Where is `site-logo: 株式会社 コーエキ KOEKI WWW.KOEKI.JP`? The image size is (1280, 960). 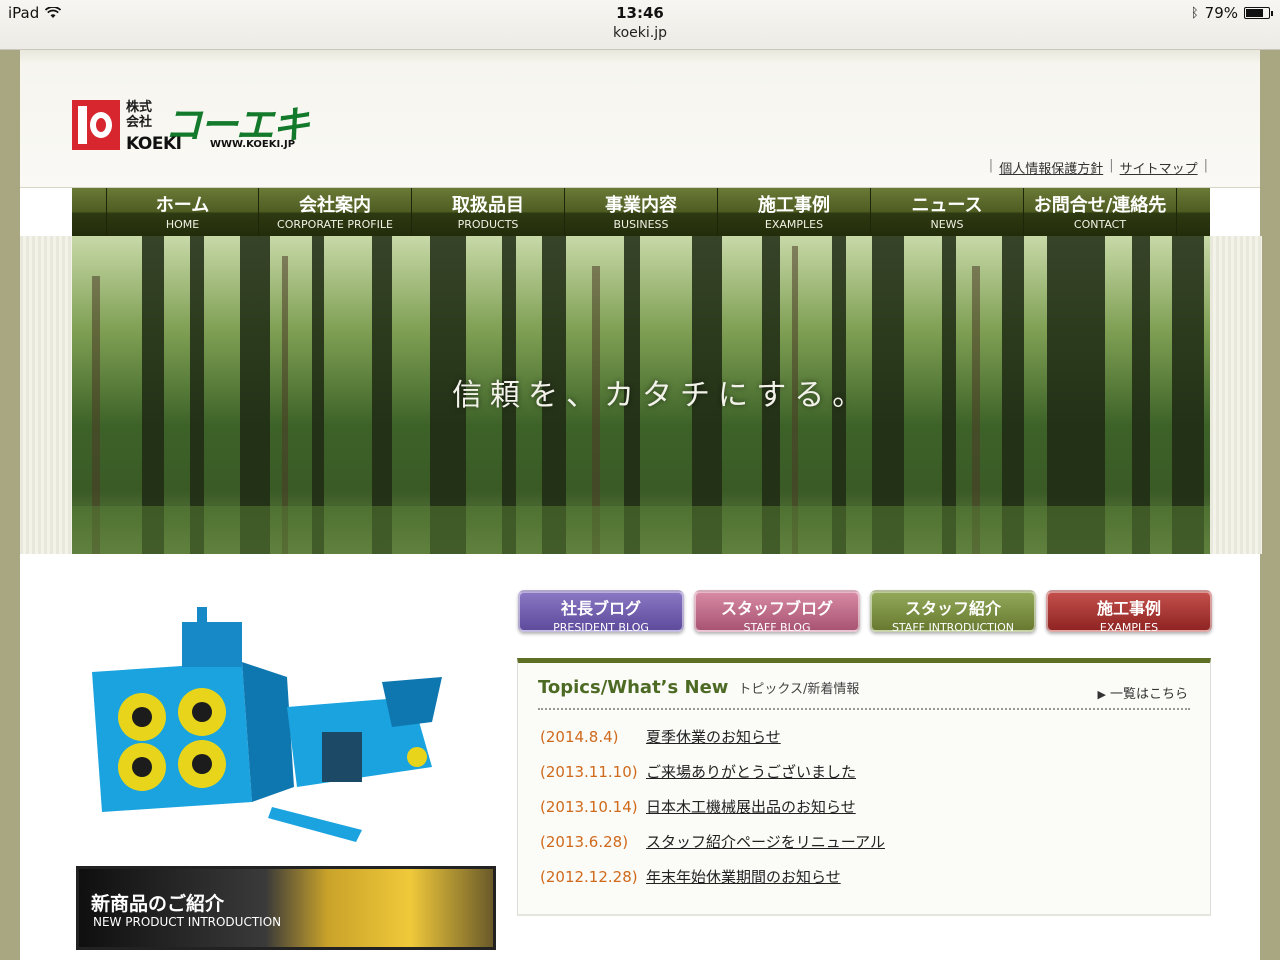
site-logo: 株式会社 コーエキ KOEKI WWW.KOEKI.JP is located at coordinates (202, 127).